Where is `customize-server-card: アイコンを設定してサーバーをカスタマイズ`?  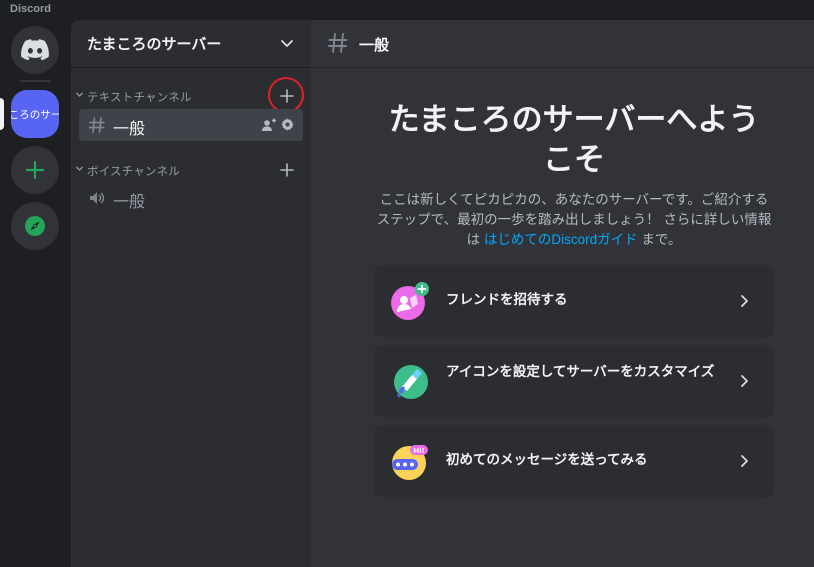
customize-server-card: アイコンを設定してサーバーをカスタマイズ is located at coordinates (574, 381).